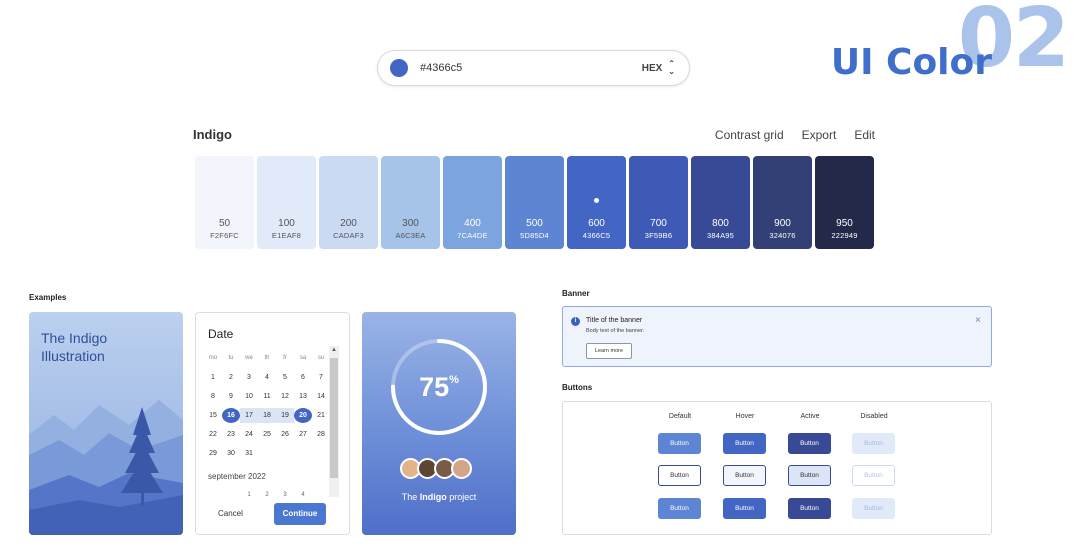 The image size is (1076, 556). What do you see at coordinates (213, 453) in the screenshot?
I see `calendar-day: 29` at bounding box center [213, 453].